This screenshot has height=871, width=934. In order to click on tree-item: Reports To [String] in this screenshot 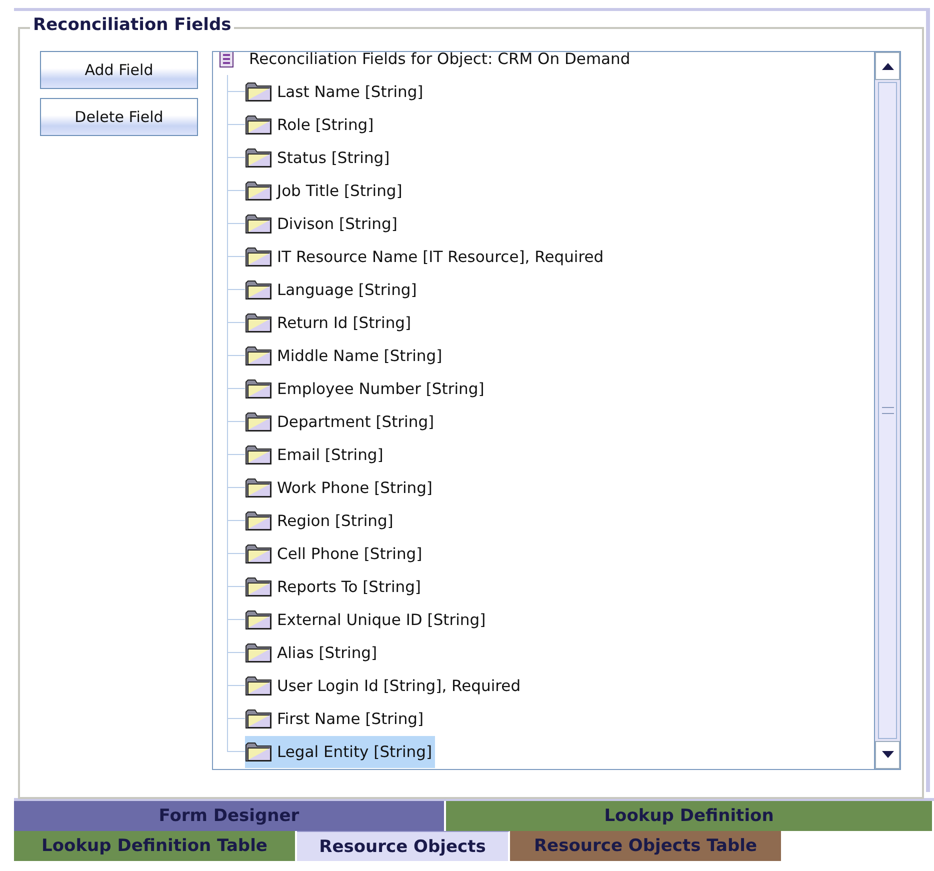, I will do `click(334, 586)`.